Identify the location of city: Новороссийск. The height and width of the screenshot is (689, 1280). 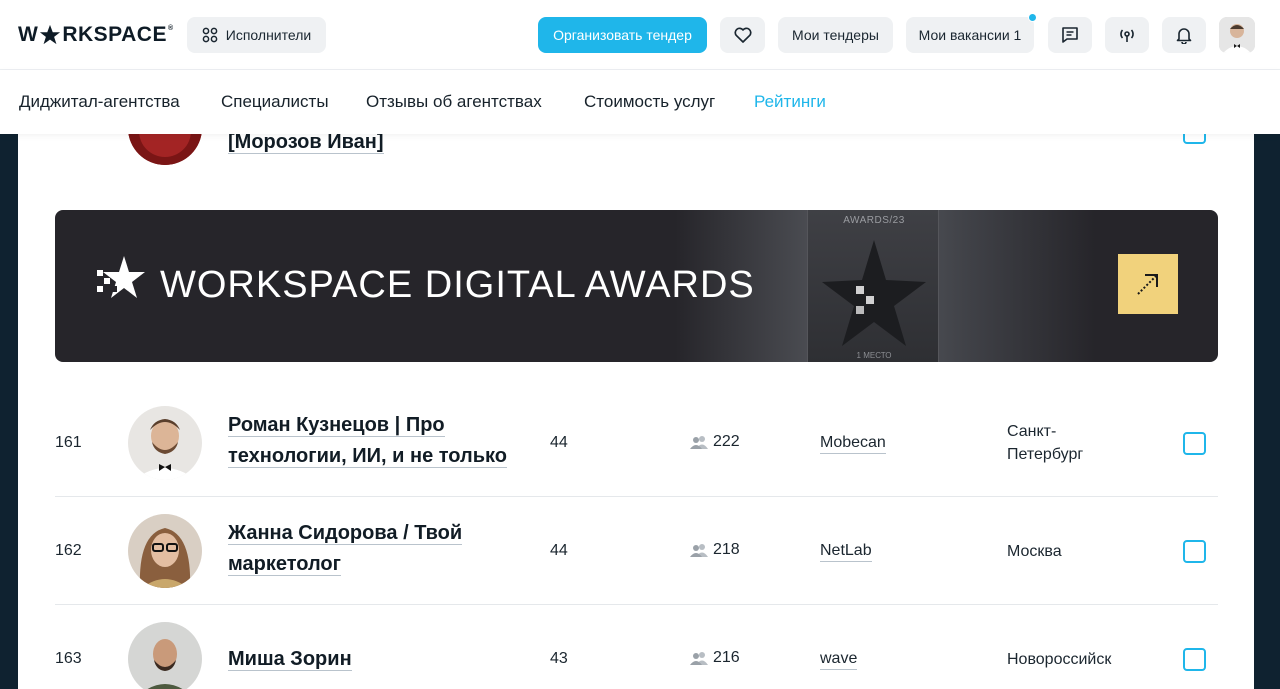
(1059, 659).